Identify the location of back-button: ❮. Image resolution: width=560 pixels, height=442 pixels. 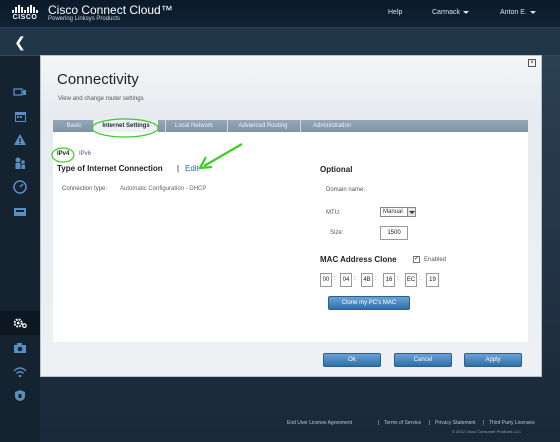
(20, 42).